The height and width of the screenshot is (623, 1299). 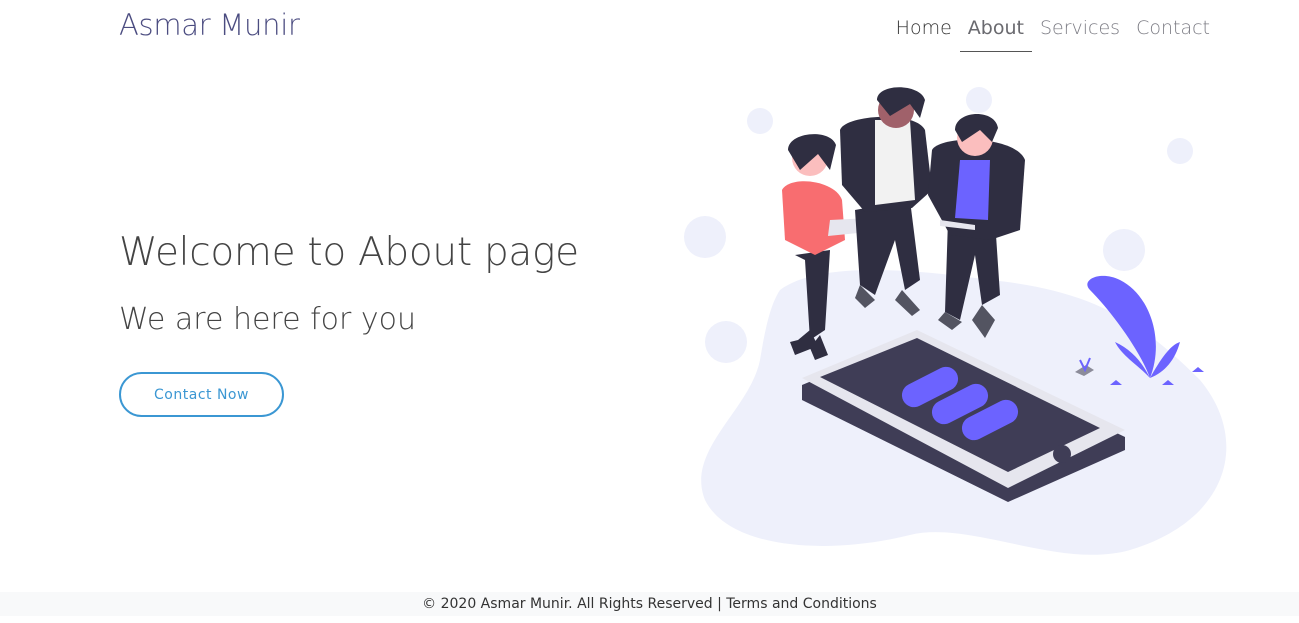 I want to click on contact-now-button: Contact Now, so click(x=201, y=394).